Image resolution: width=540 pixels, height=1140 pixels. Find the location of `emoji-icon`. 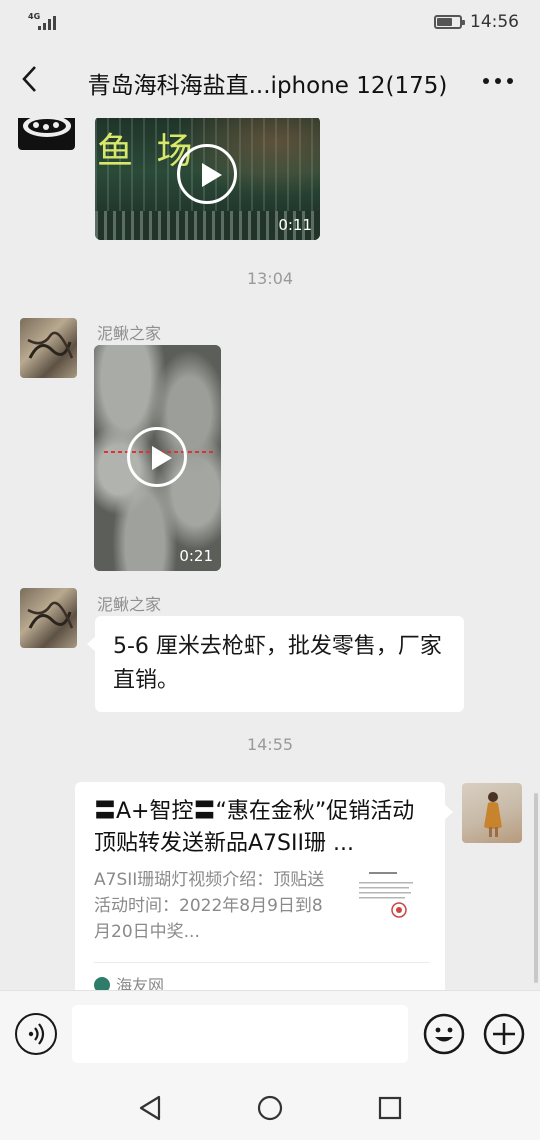

emoji-icon is located at coordinates (444, 1034).